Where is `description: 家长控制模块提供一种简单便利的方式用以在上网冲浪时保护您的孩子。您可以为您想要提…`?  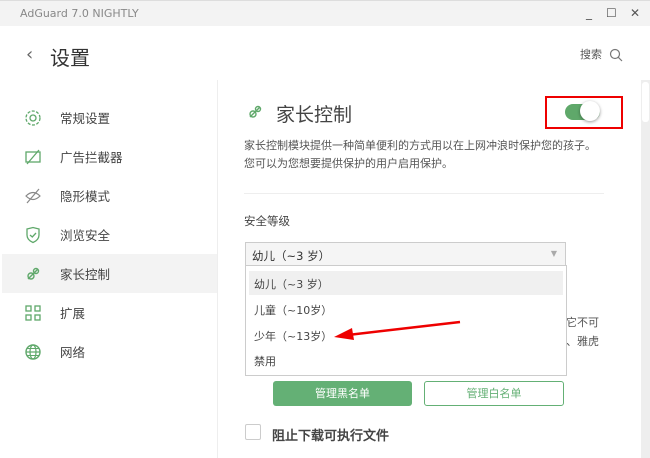 description: 家长控制模块提供一种简单便利的方式用以在上网冲浪时保护您的孩子。您可以为您想要提… is located at coordinates (420, 154).